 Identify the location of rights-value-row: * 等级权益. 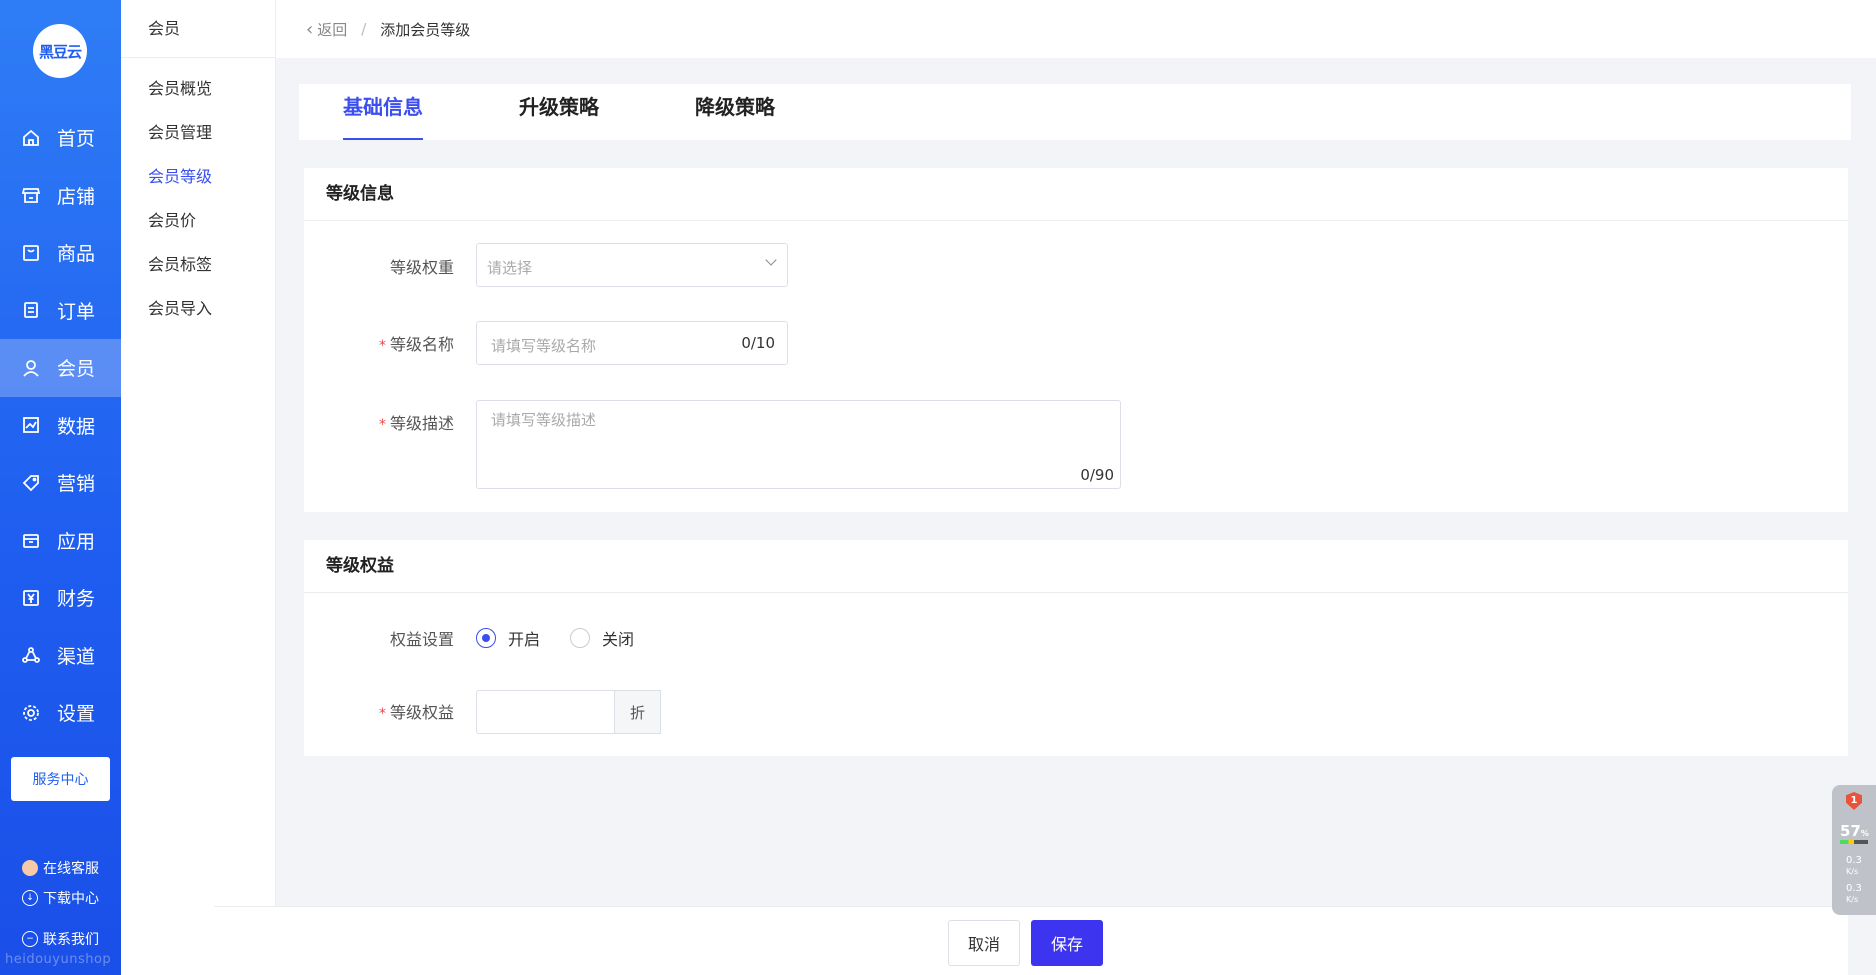
(379, 711).